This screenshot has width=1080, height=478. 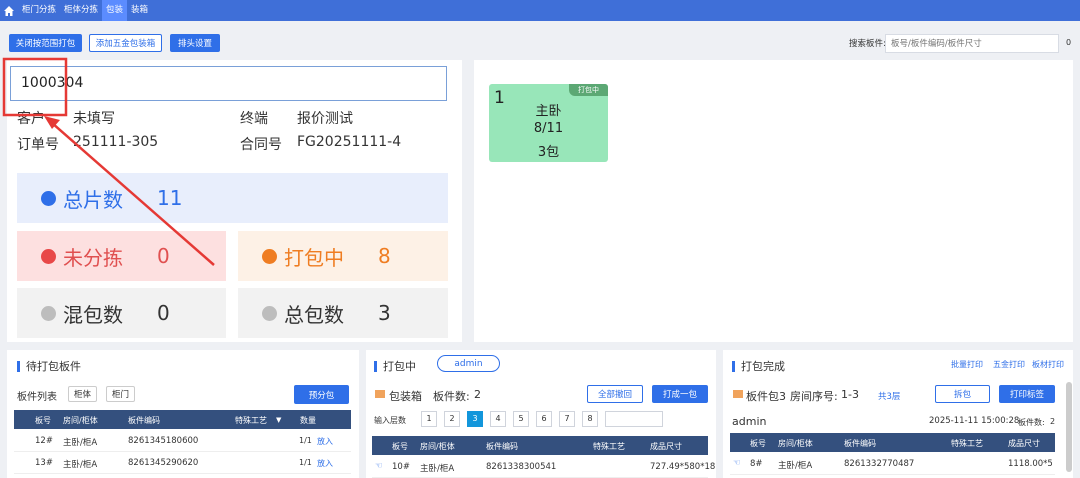 What do you see at coordinates (182, 463) in the screenshot?
I see `table-row: 13# 主卧/柜A 8261345290620 1/1 放入` at bounding box center [182, 463].